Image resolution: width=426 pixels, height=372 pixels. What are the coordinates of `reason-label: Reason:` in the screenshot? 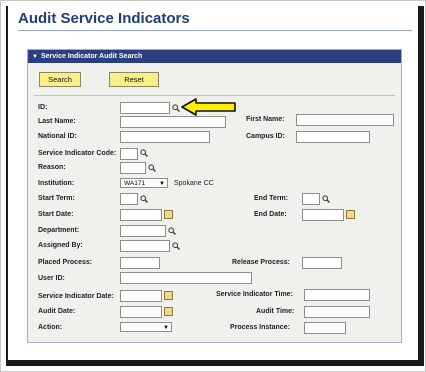 It's located at (52, 167).